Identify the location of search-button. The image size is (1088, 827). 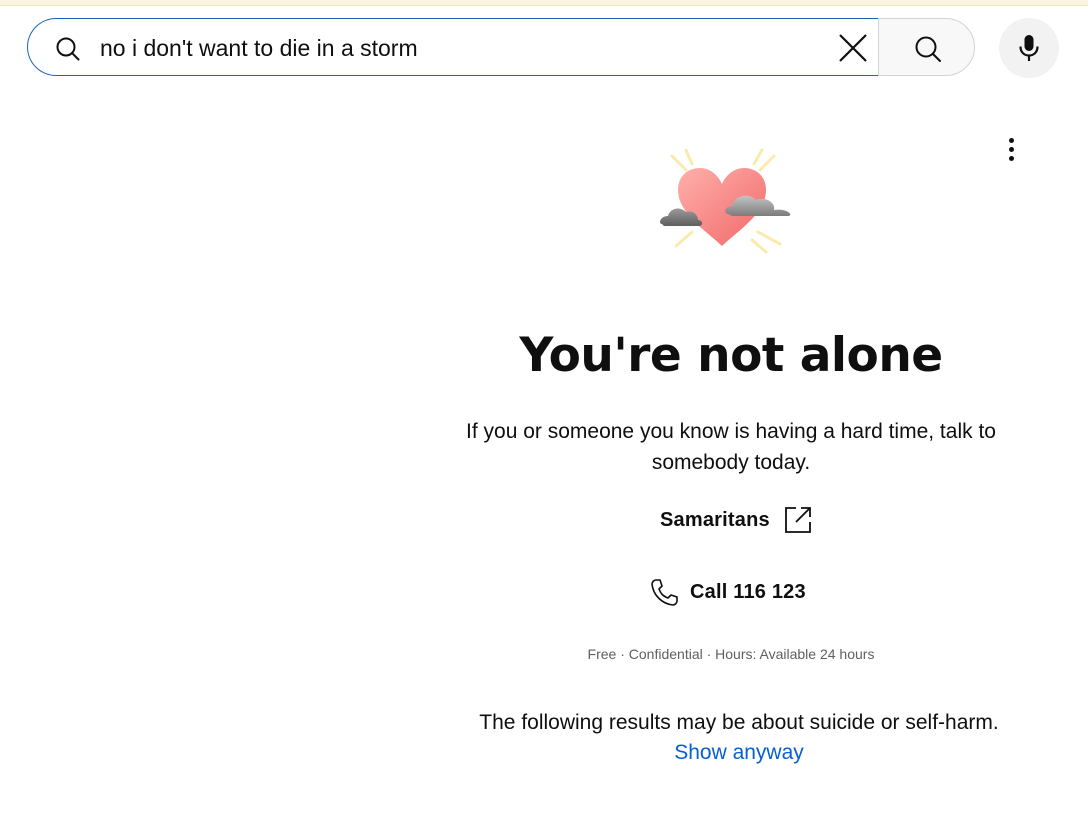
(926, 47).